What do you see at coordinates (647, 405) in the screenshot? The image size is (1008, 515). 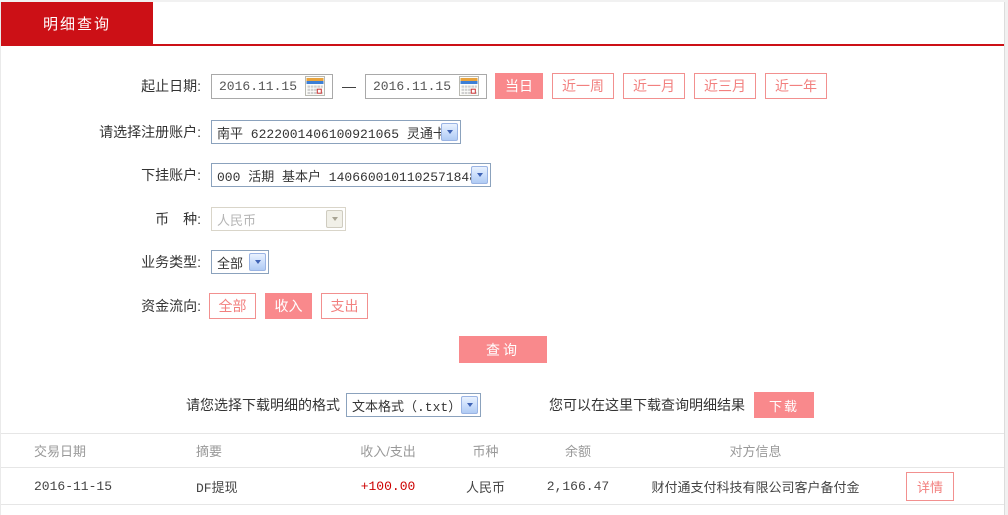 I see `download-hint: 您可以在这里下载查询明细结果` at bounding box center [647, 405].